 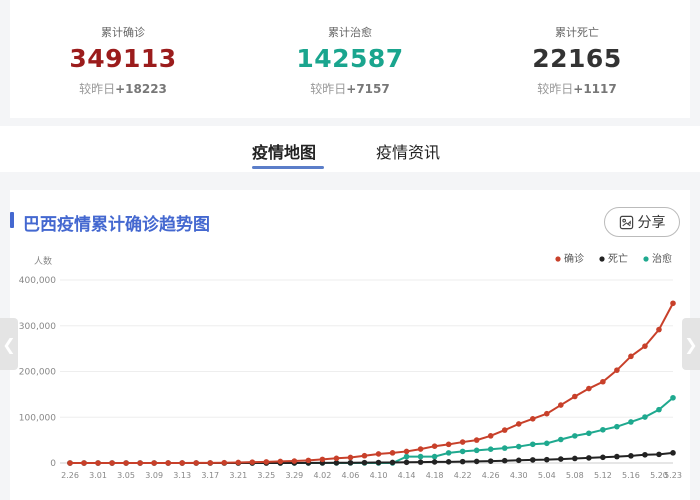 I want to click on next-arrow-button: ❯, so click(x=691, y=344).